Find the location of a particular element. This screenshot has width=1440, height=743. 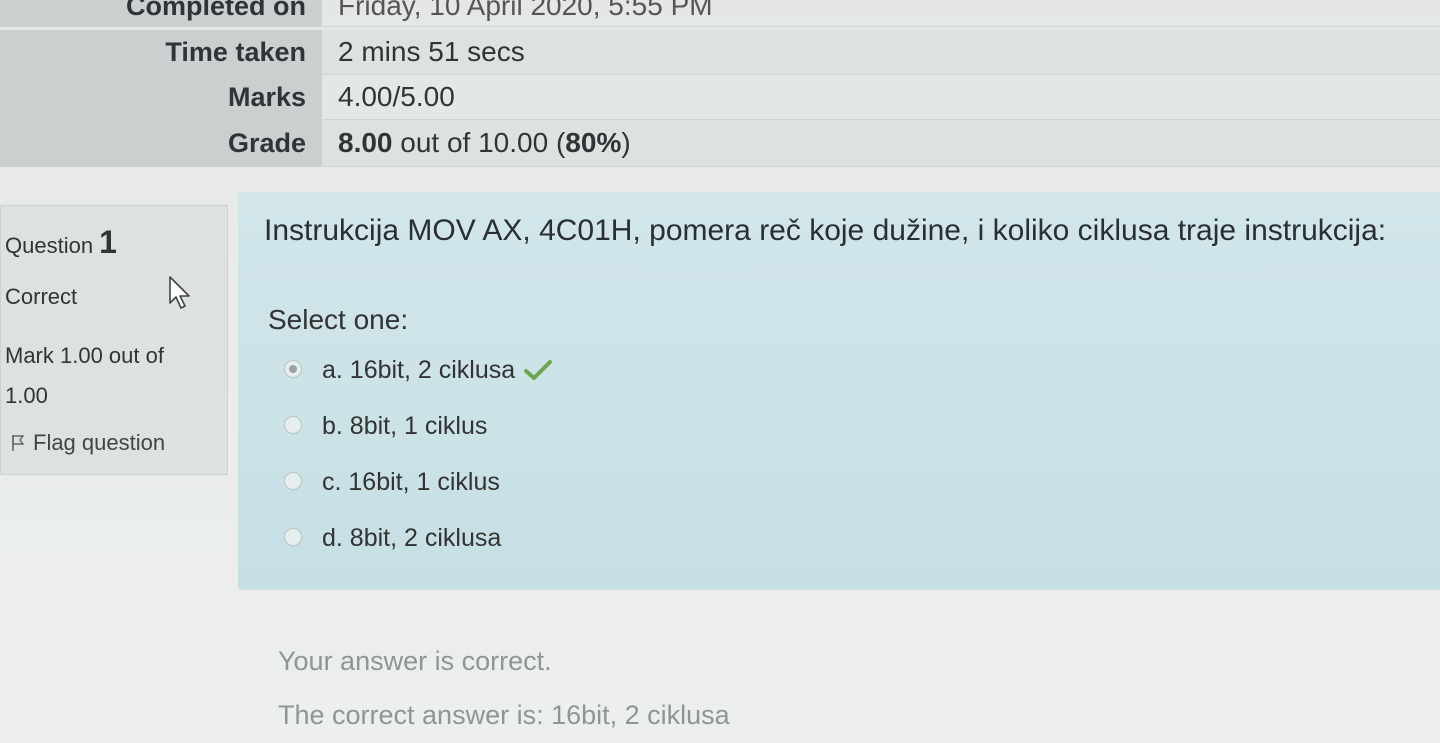

answer-label-b: b. 8bit, 1 ciklus is located at coordinates (405, 426).